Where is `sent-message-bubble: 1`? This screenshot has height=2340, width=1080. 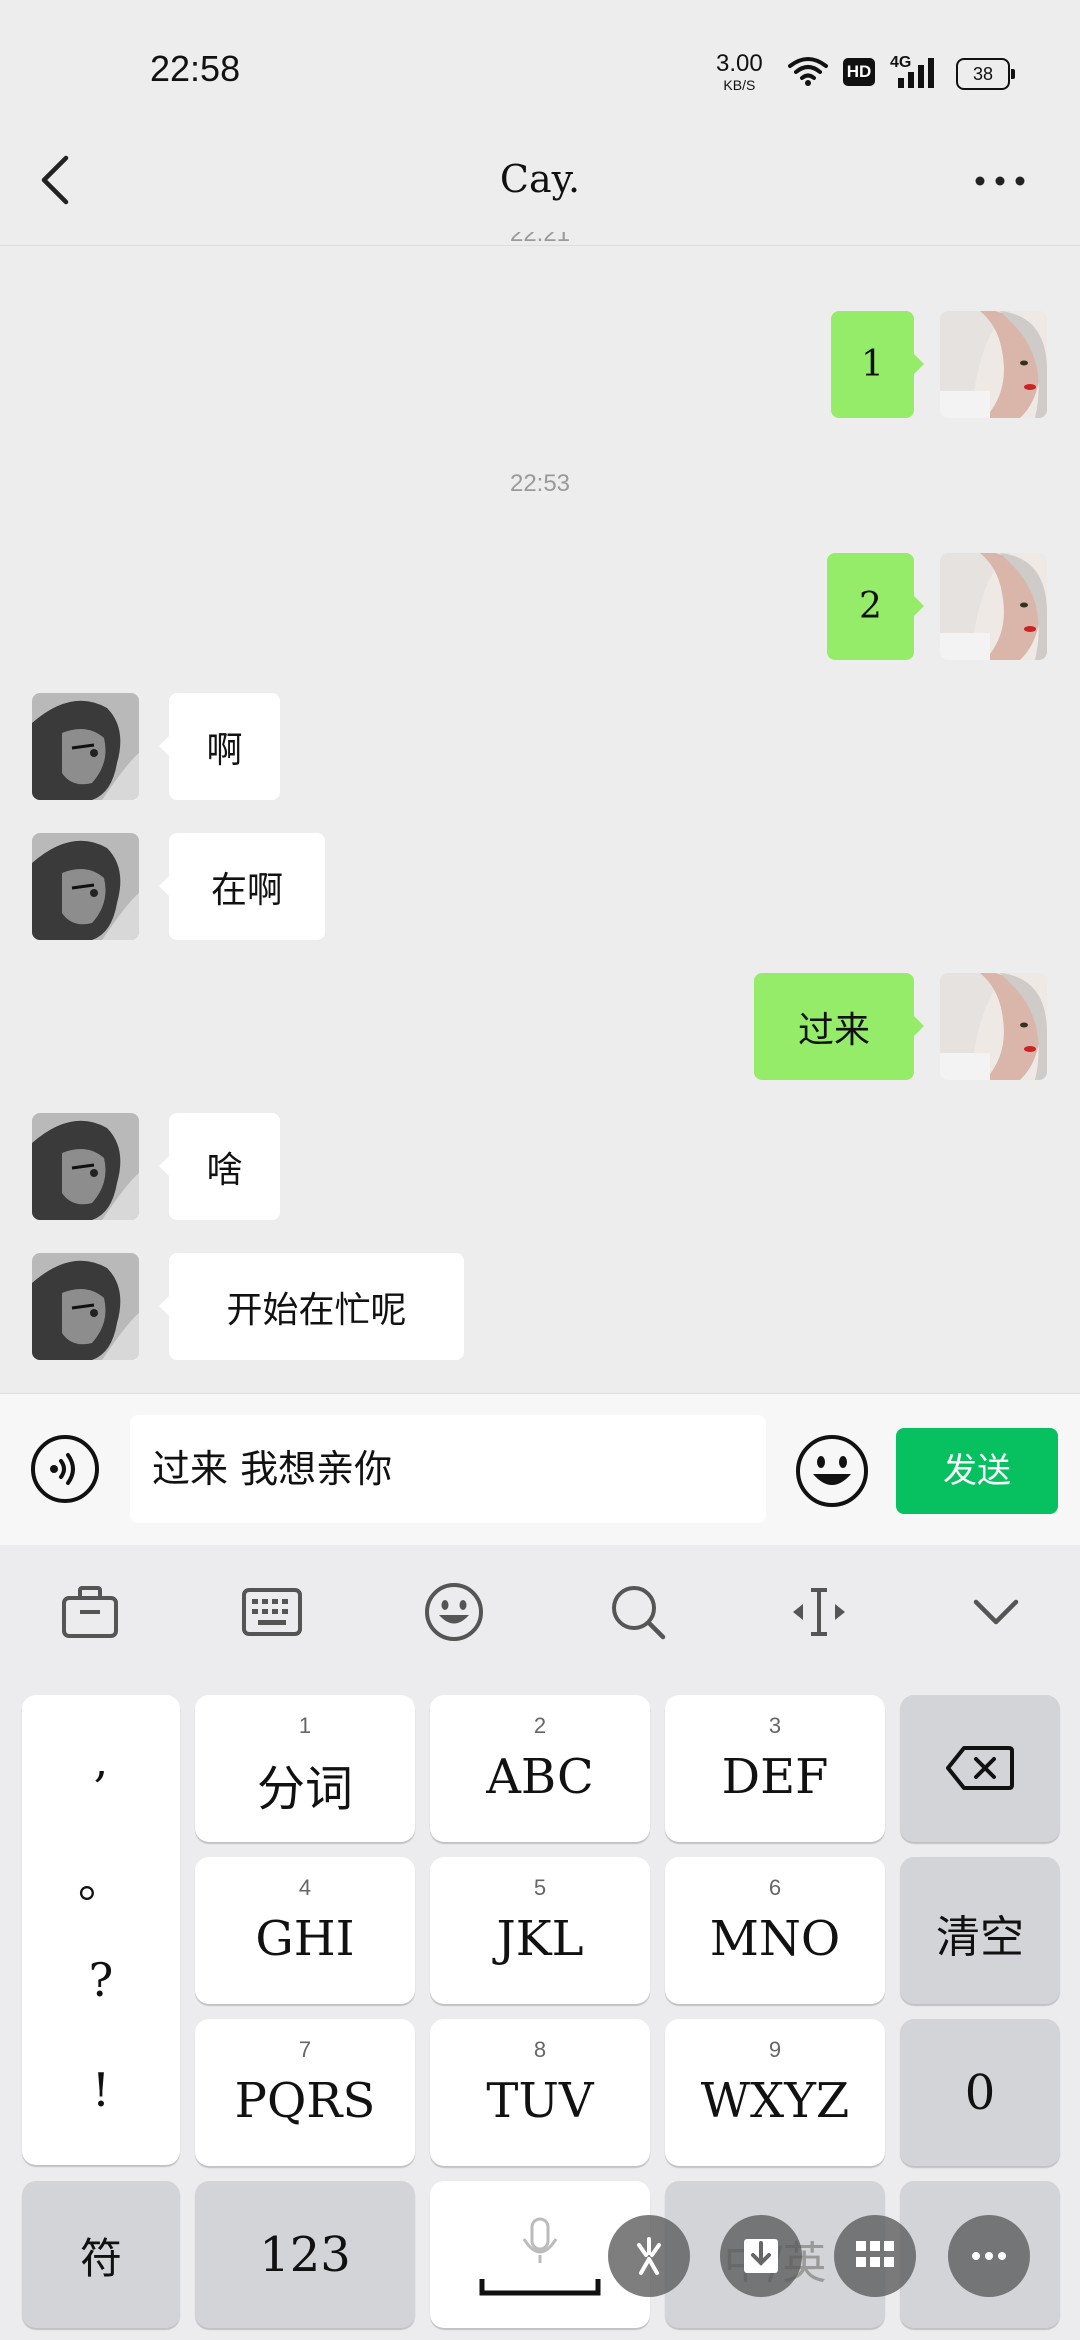 sent-message-bubble: 1 is located at coordinates (877, 364).